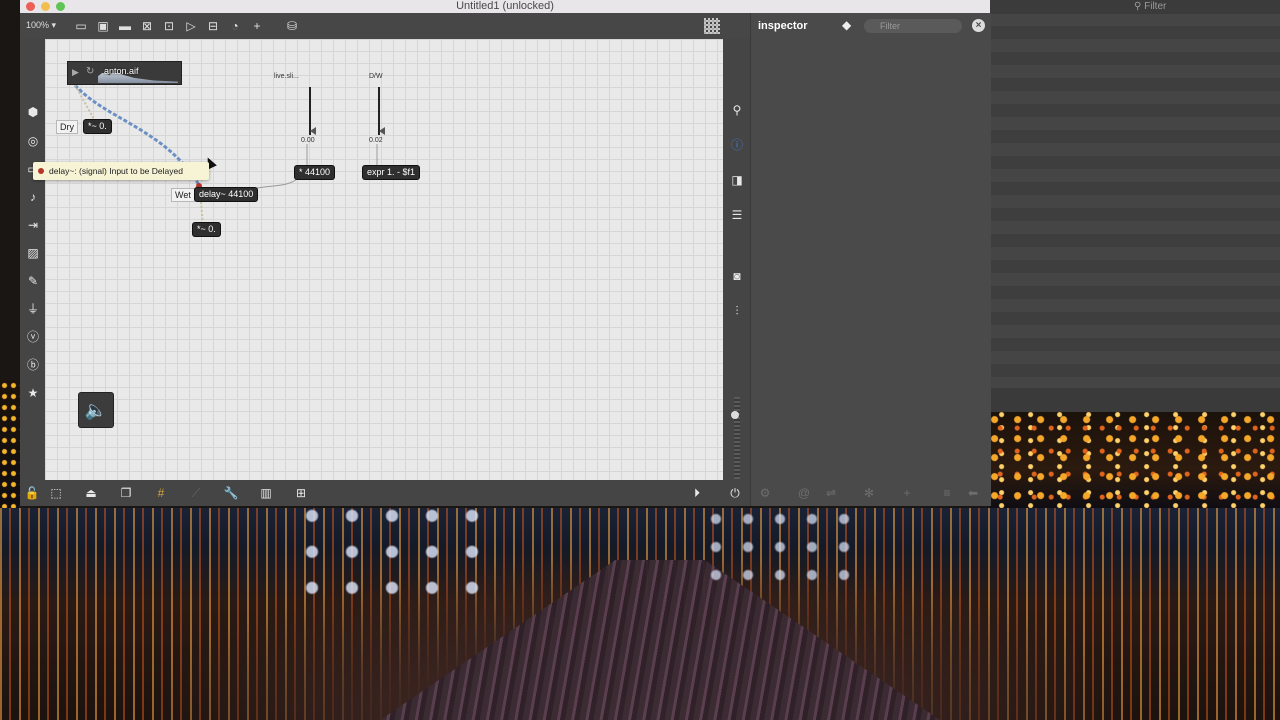 This screenshot has width=1280, height=720. Describe the element at coordinates (45, 6) in the screenshot. I see `minimize-window-button` at that location.